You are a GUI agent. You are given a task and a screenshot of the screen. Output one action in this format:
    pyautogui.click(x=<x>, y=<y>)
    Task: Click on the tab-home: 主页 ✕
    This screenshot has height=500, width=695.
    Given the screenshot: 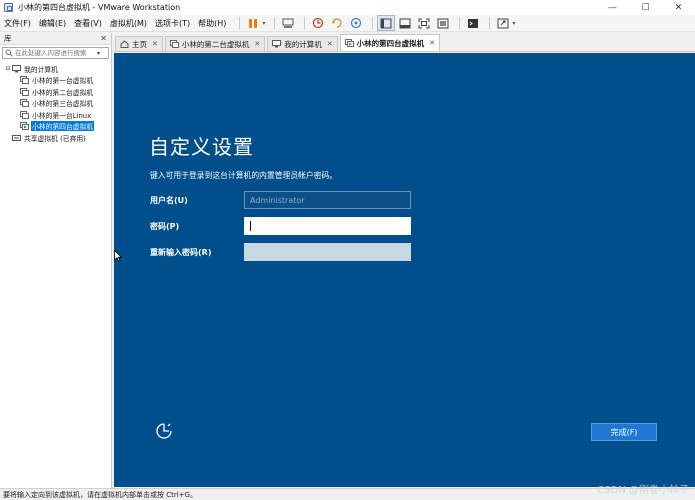 What is the action you would take?
    pyautogui.click(x=139, y=43)
    